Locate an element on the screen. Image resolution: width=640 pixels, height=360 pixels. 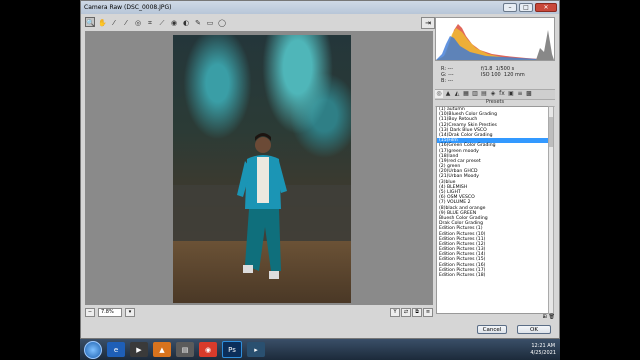
folder-icon: ▤ is located at coordinates (185, 349).